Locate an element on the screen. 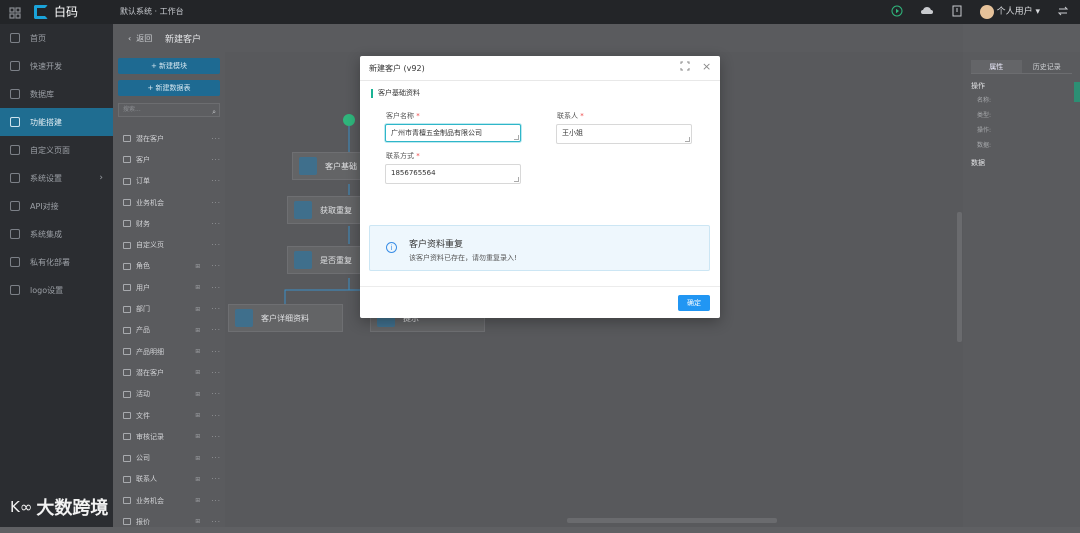  required-mark: * is located at coordinates (418, 156).